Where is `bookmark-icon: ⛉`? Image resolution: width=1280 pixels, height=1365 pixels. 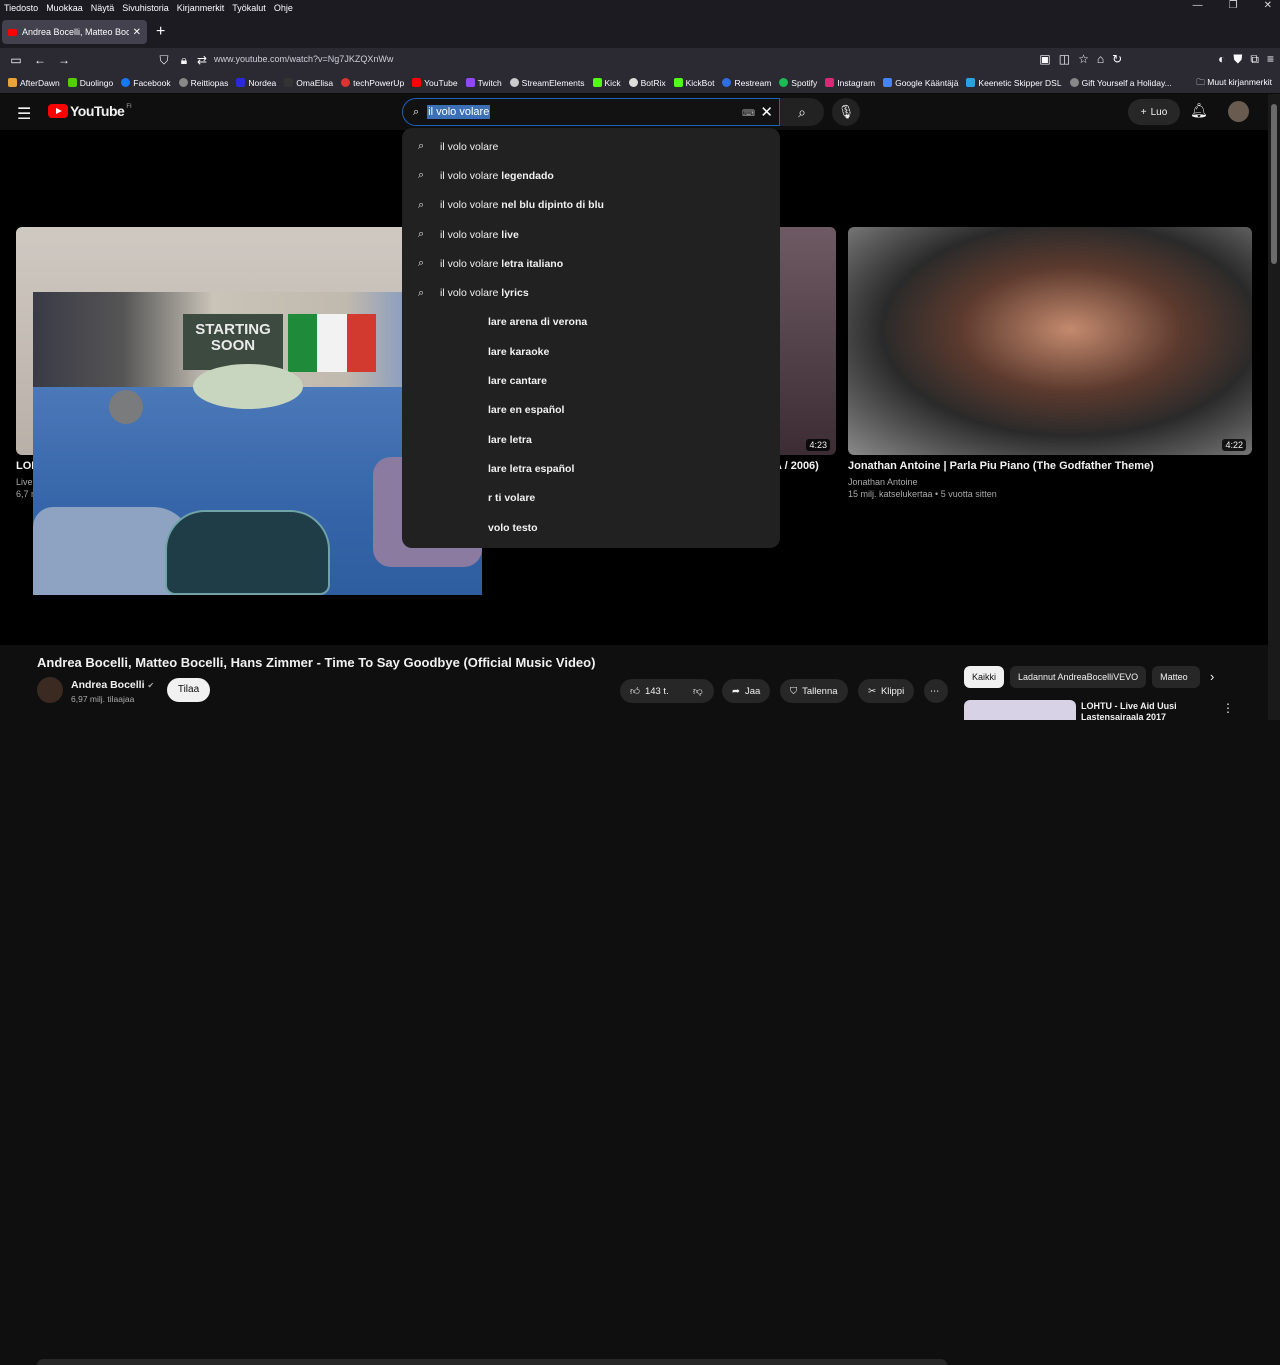
bookmark-icon: ⛉ is located at coordinates (794, 691).